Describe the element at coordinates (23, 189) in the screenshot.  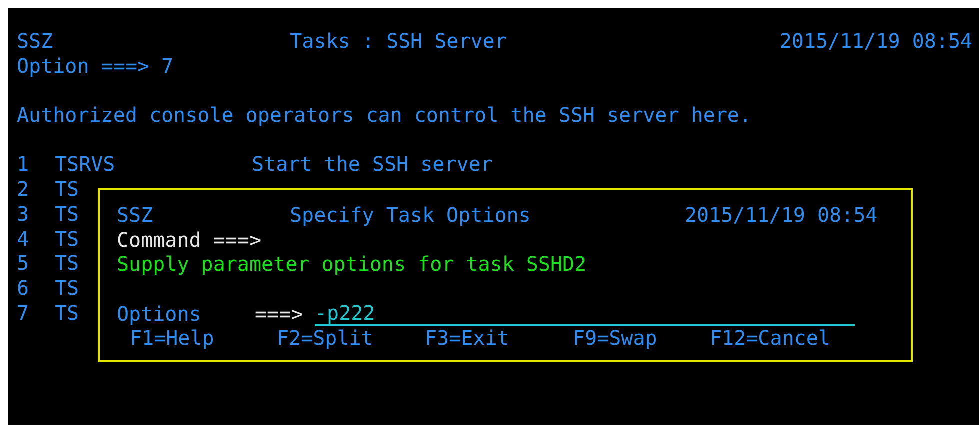
I see `menu-number: 2` at that location.